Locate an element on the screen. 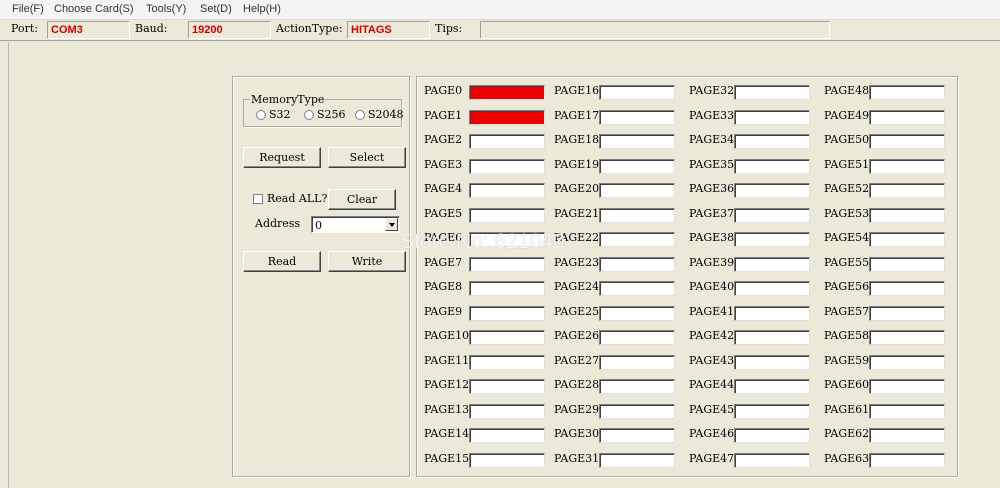  action-type-value: HITAGS is located at coordinates (388, 30).